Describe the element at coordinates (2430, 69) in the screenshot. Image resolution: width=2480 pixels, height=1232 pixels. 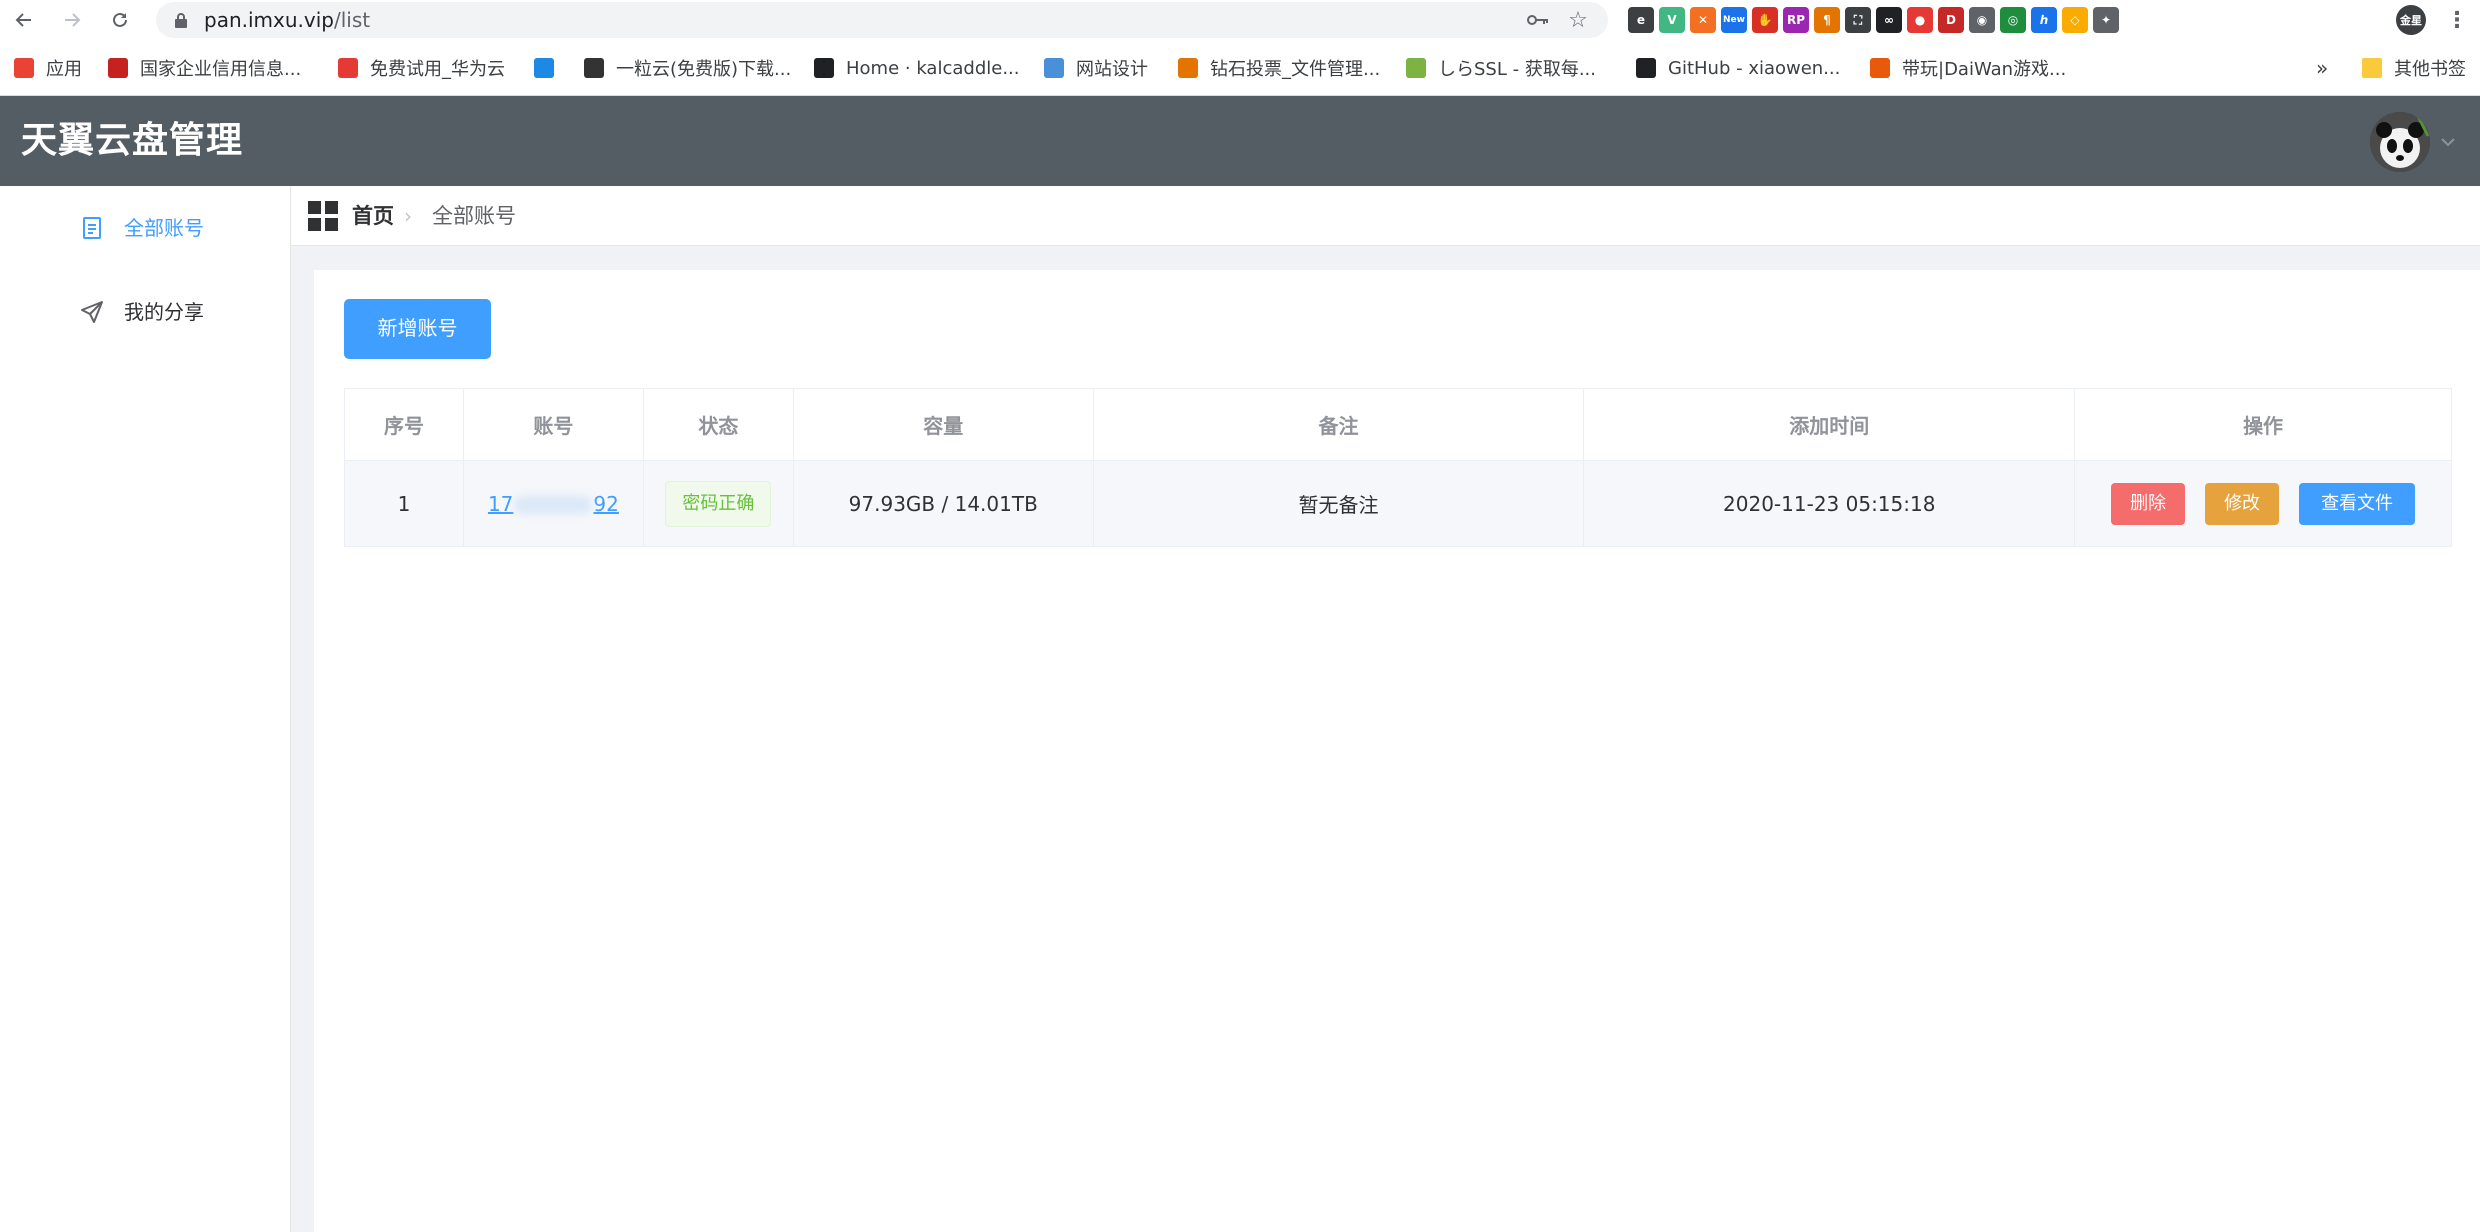
I see `other-bookmarks-label: 其他书签` at that location.